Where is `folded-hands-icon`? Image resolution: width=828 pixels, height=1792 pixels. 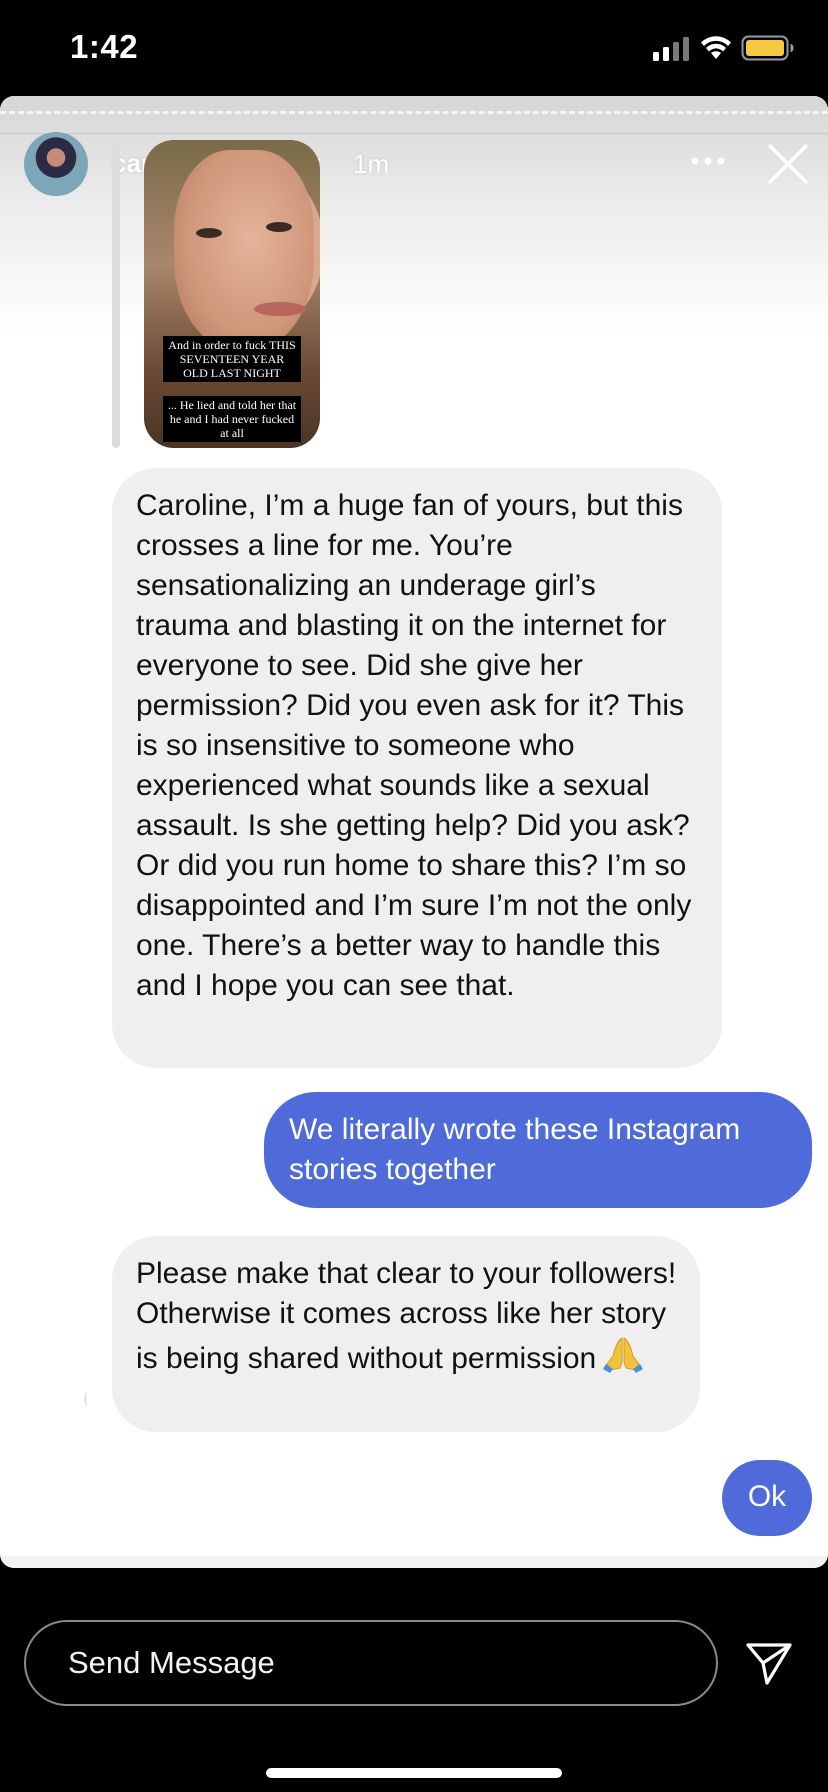 folded-hands-icon is located at coordinates (623, 1355).